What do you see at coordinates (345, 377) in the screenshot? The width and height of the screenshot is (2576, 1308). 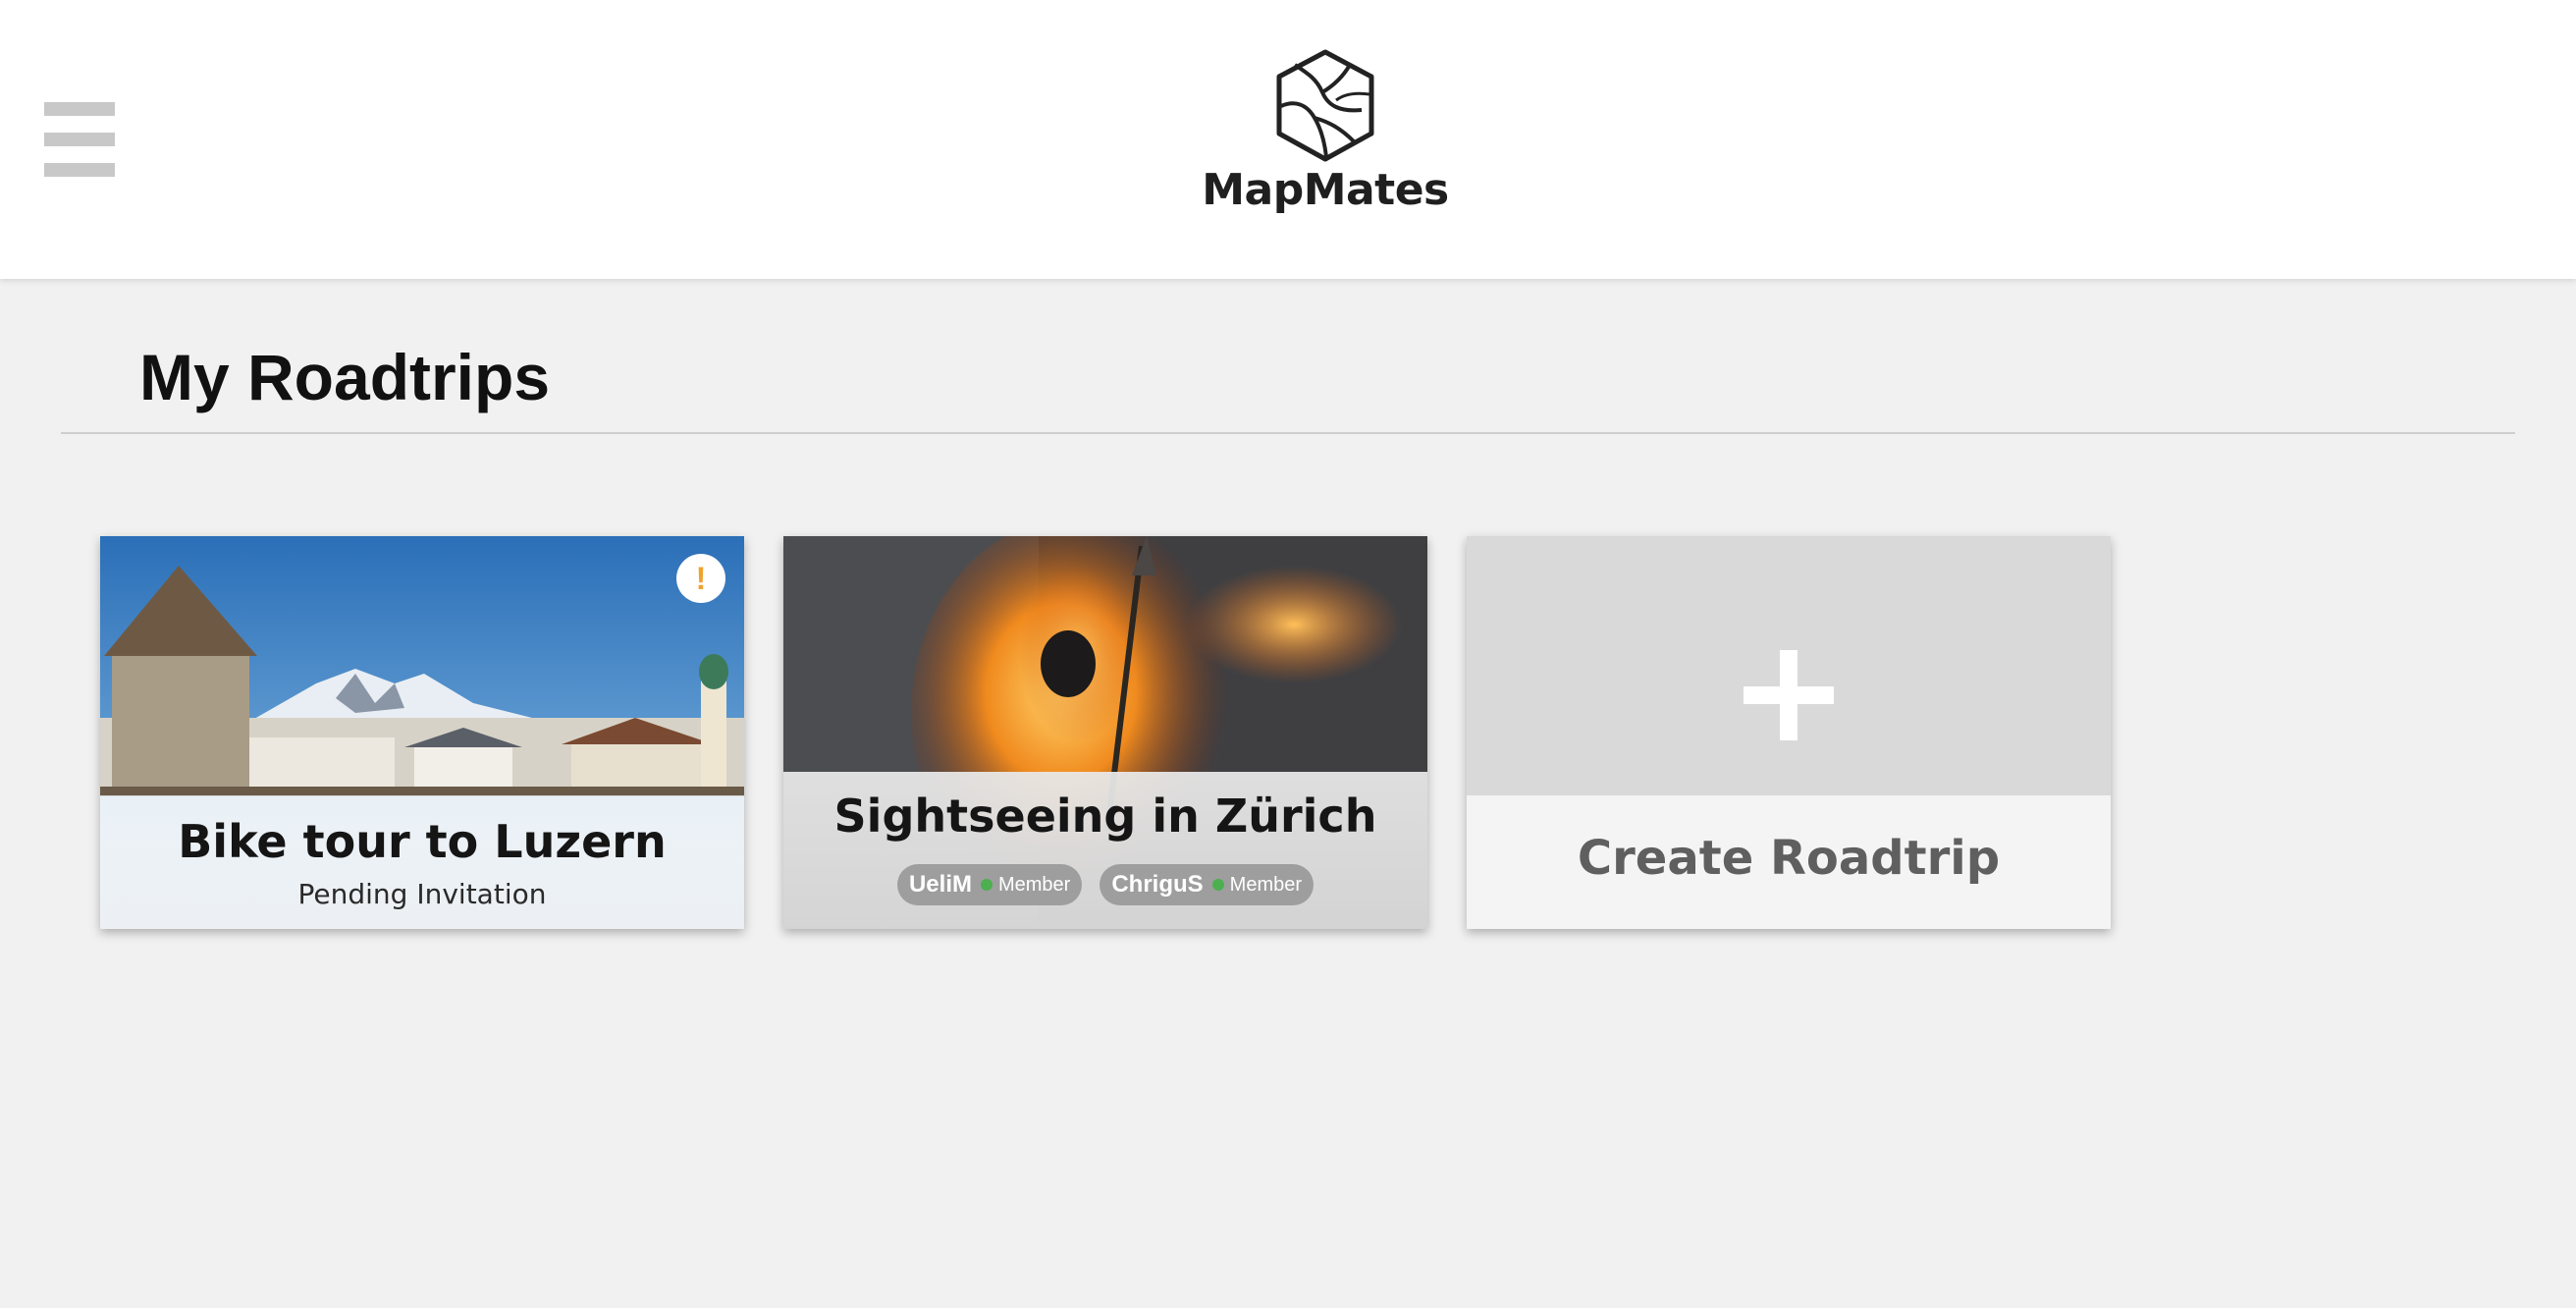 I see `page-title: My Roadtrips` at bounding box center [345, 377].